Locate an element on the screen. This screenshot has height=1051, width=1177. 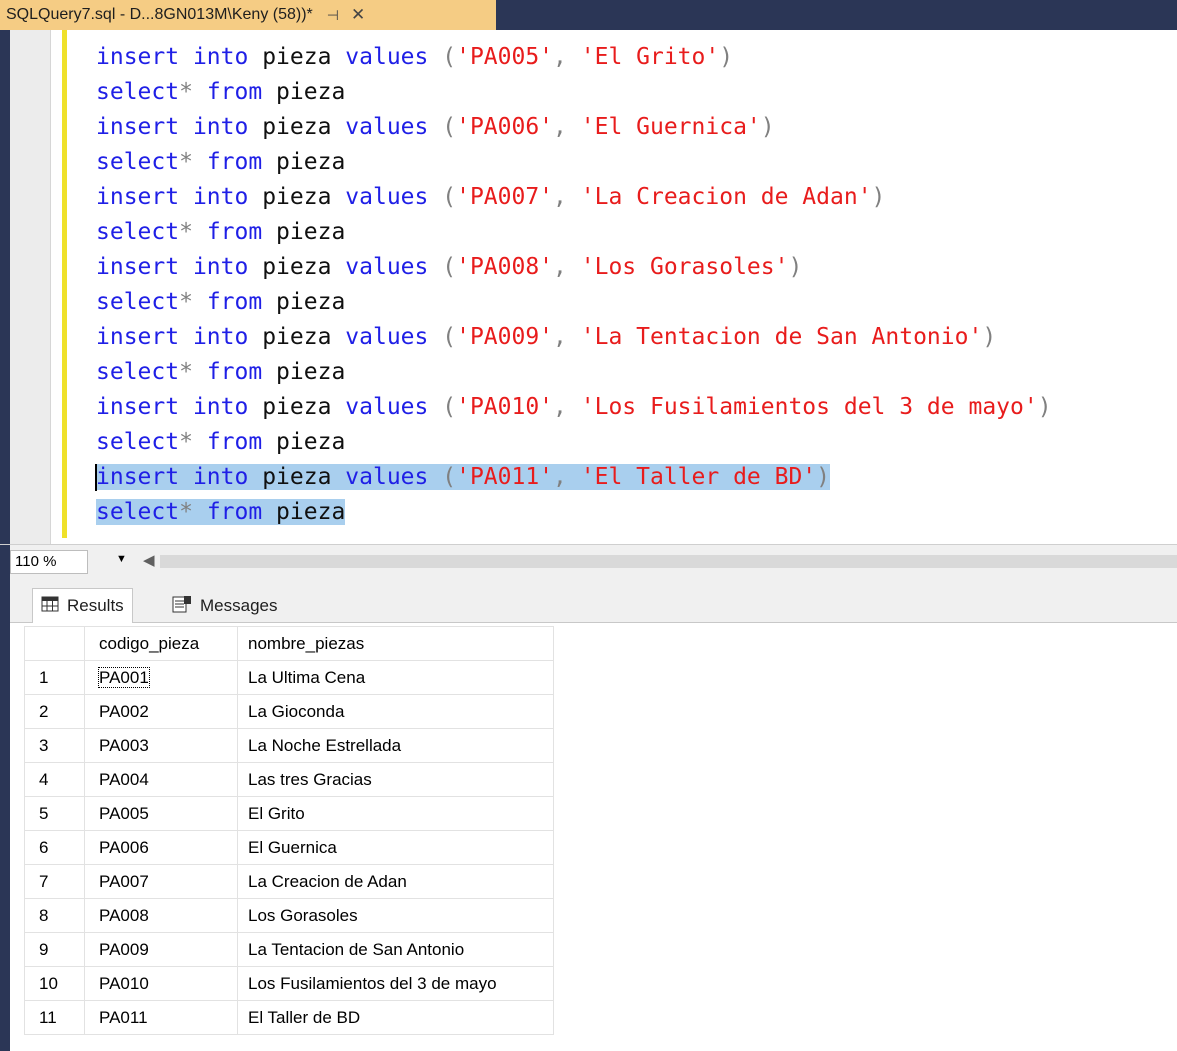
close-icon: ✕ is located at coordinates (358, 15).